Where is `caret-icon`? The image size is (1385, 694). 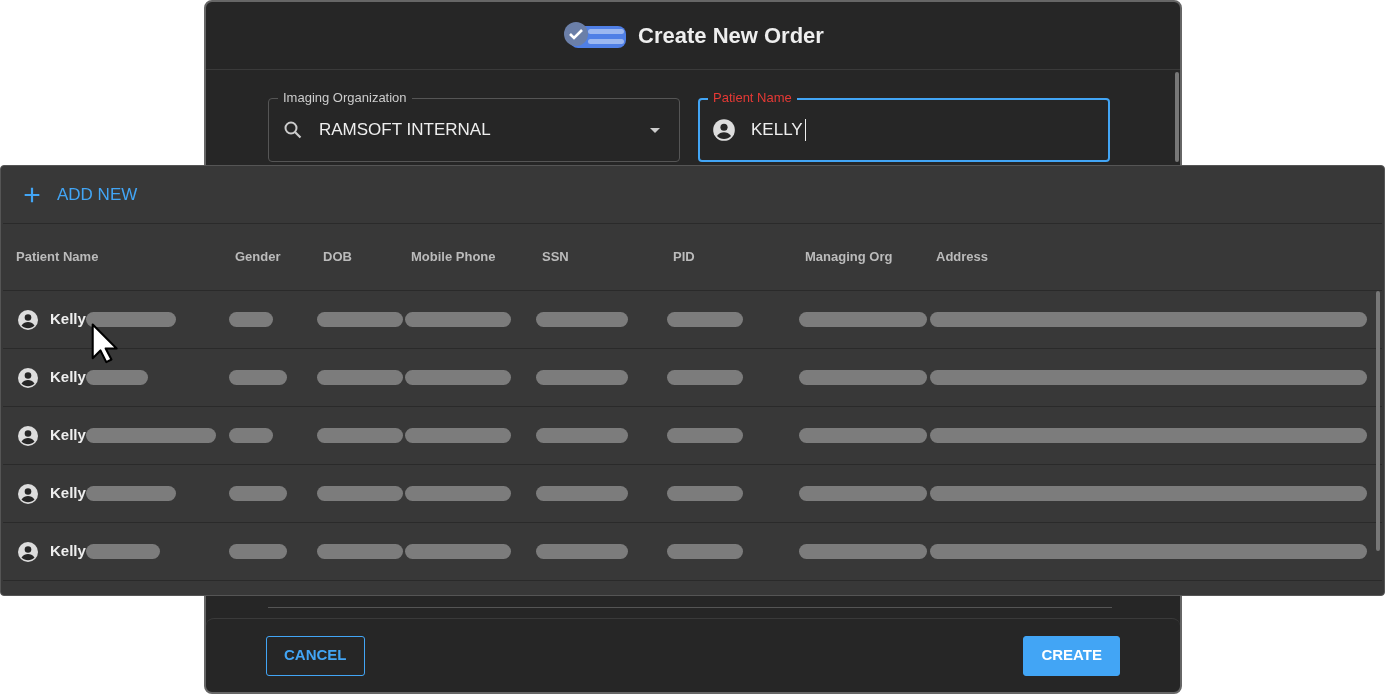
caret-icon is located at coordinates (655, 130).